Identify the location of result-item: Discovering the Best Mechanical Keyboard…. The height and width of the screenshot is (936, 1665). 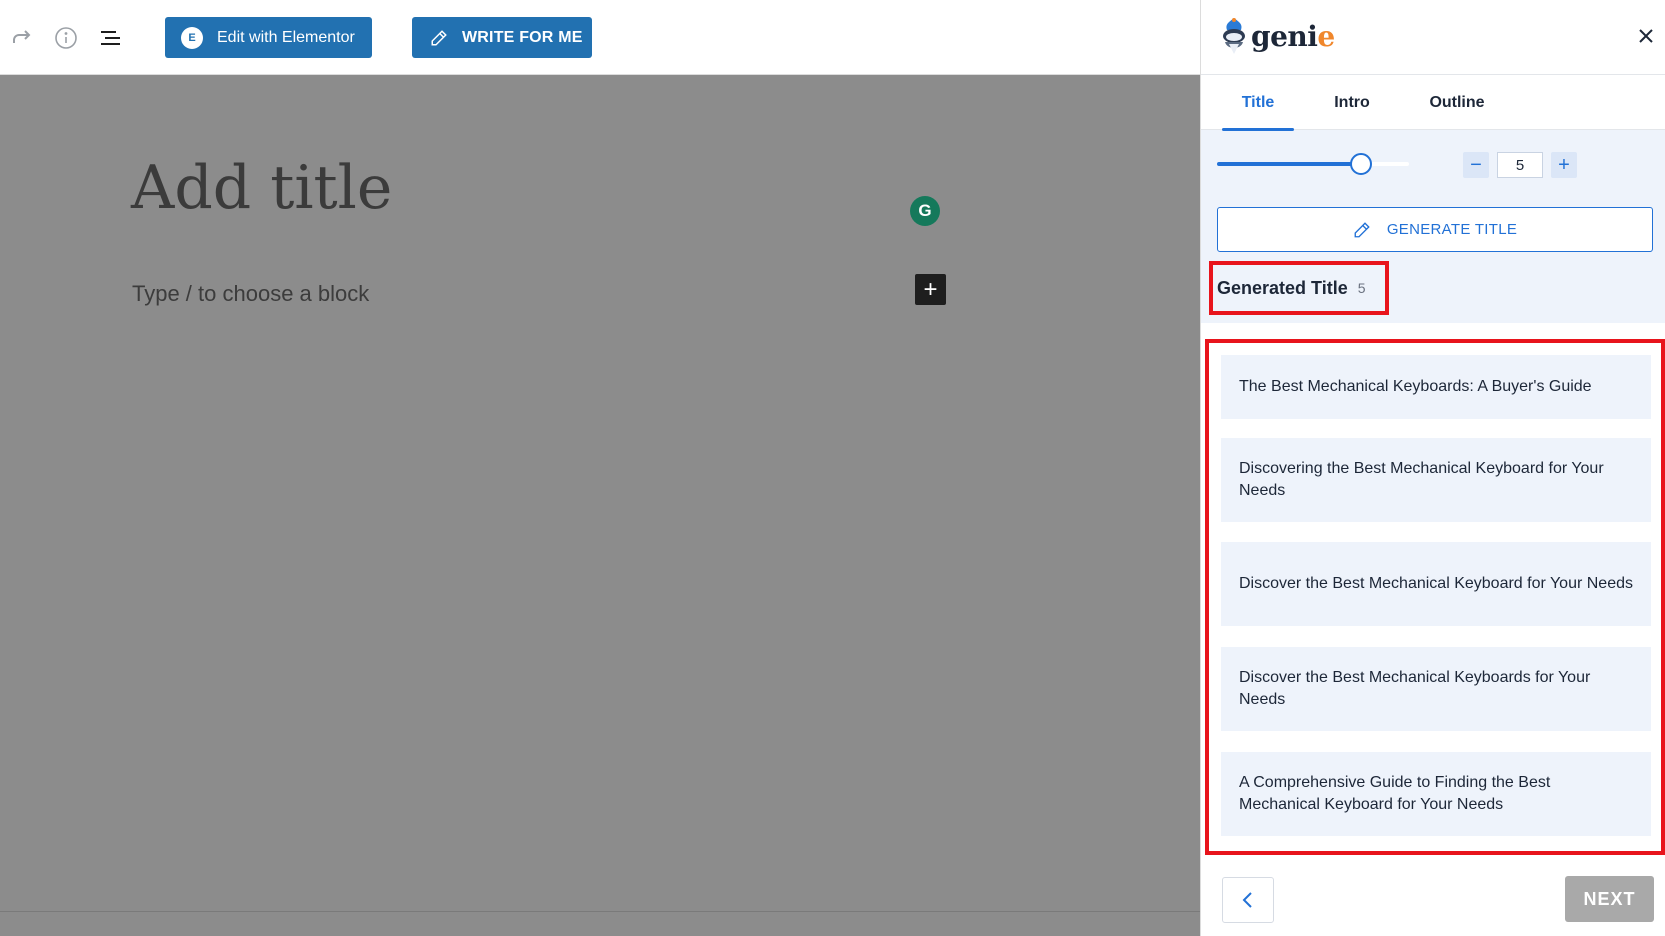
(1436, 480).